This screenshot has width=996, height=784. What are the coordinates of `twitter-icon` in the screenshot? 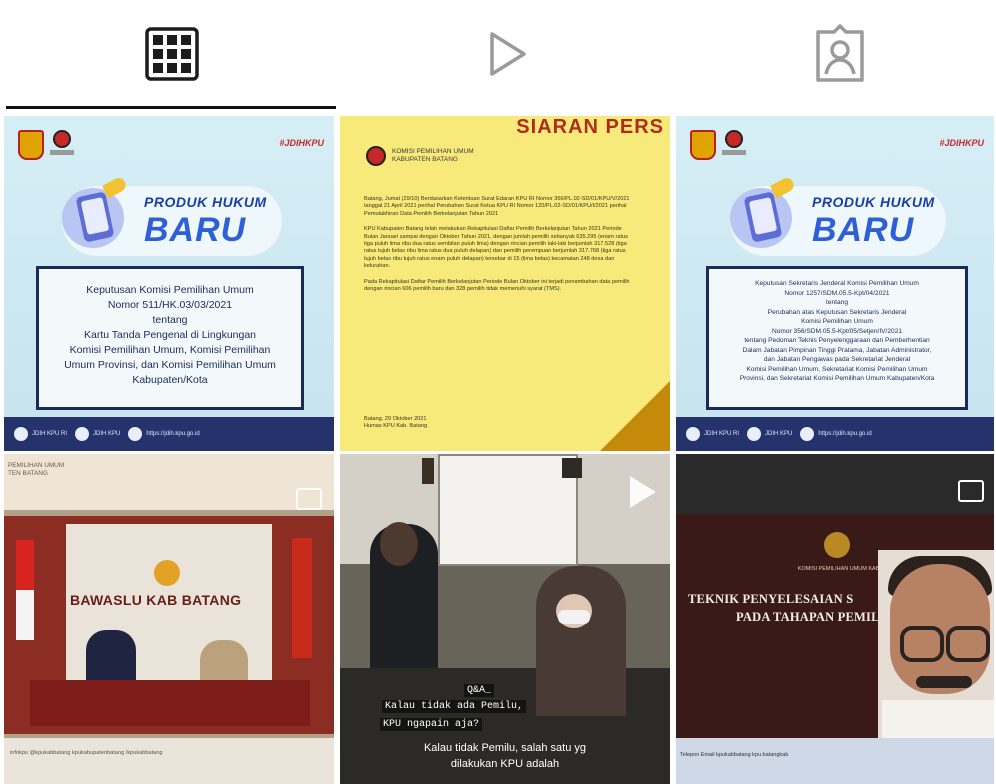 It's located at (82, 434).